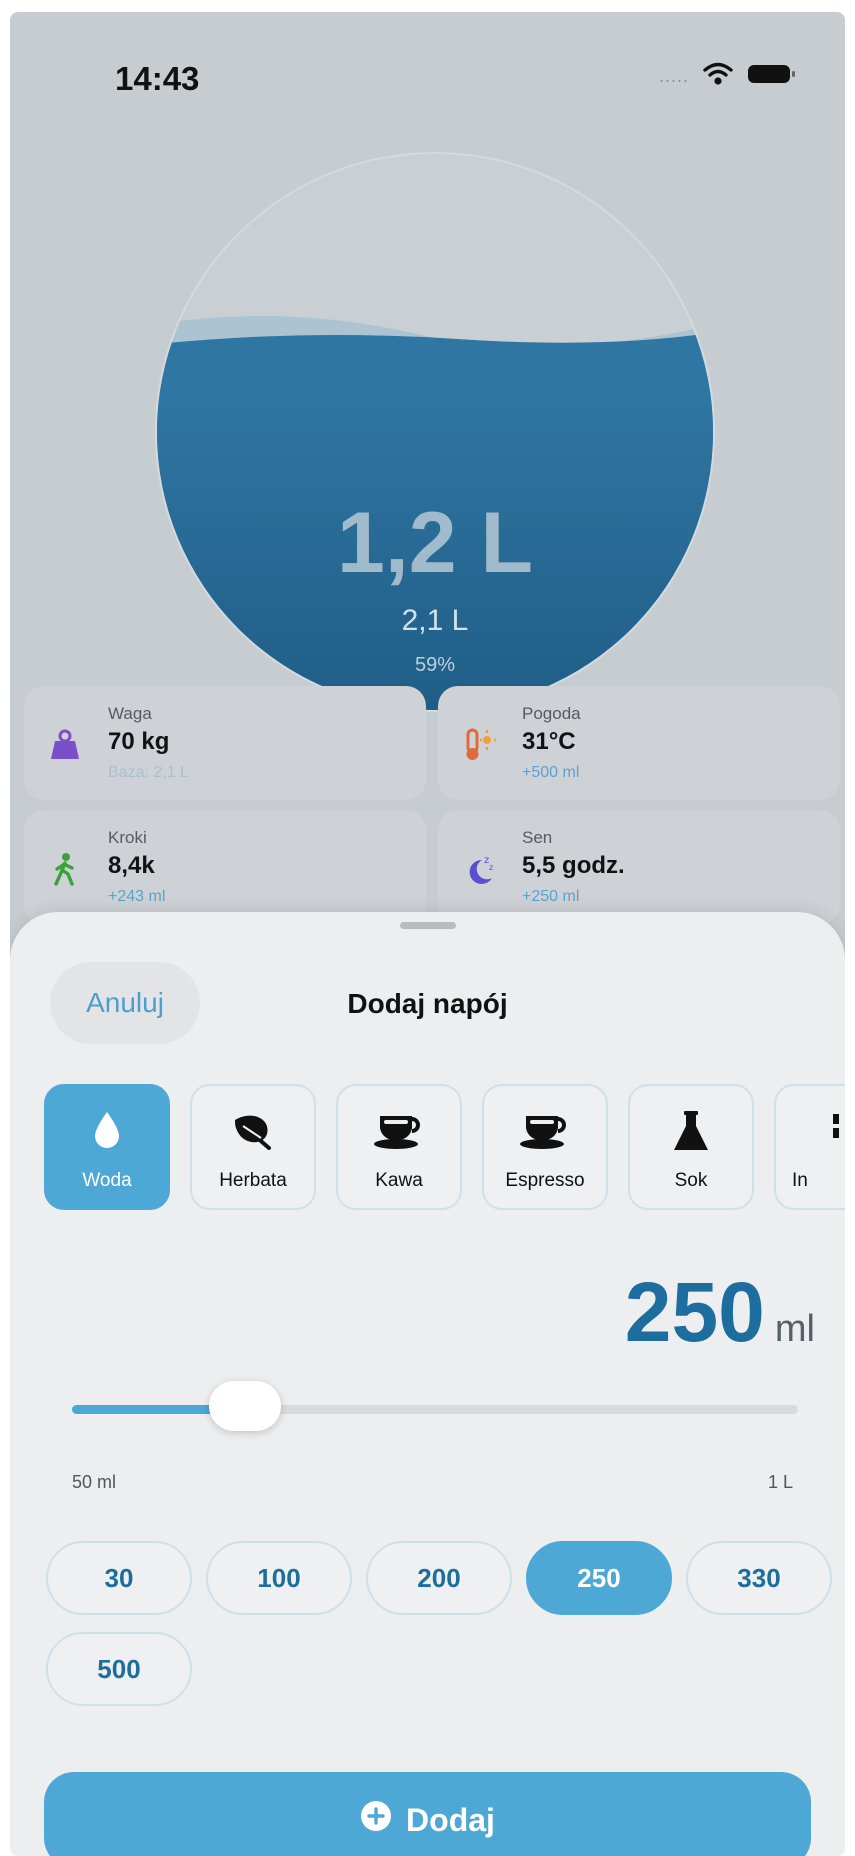 The image size is (855, 1856). I want to click on flask-icon, so click(691, 1130).